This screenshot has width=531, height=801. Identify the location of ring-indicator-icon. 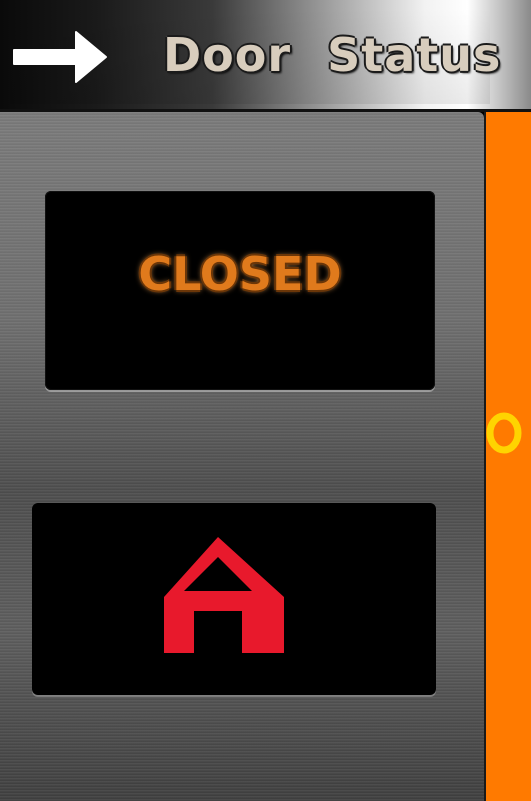
(504, 433).